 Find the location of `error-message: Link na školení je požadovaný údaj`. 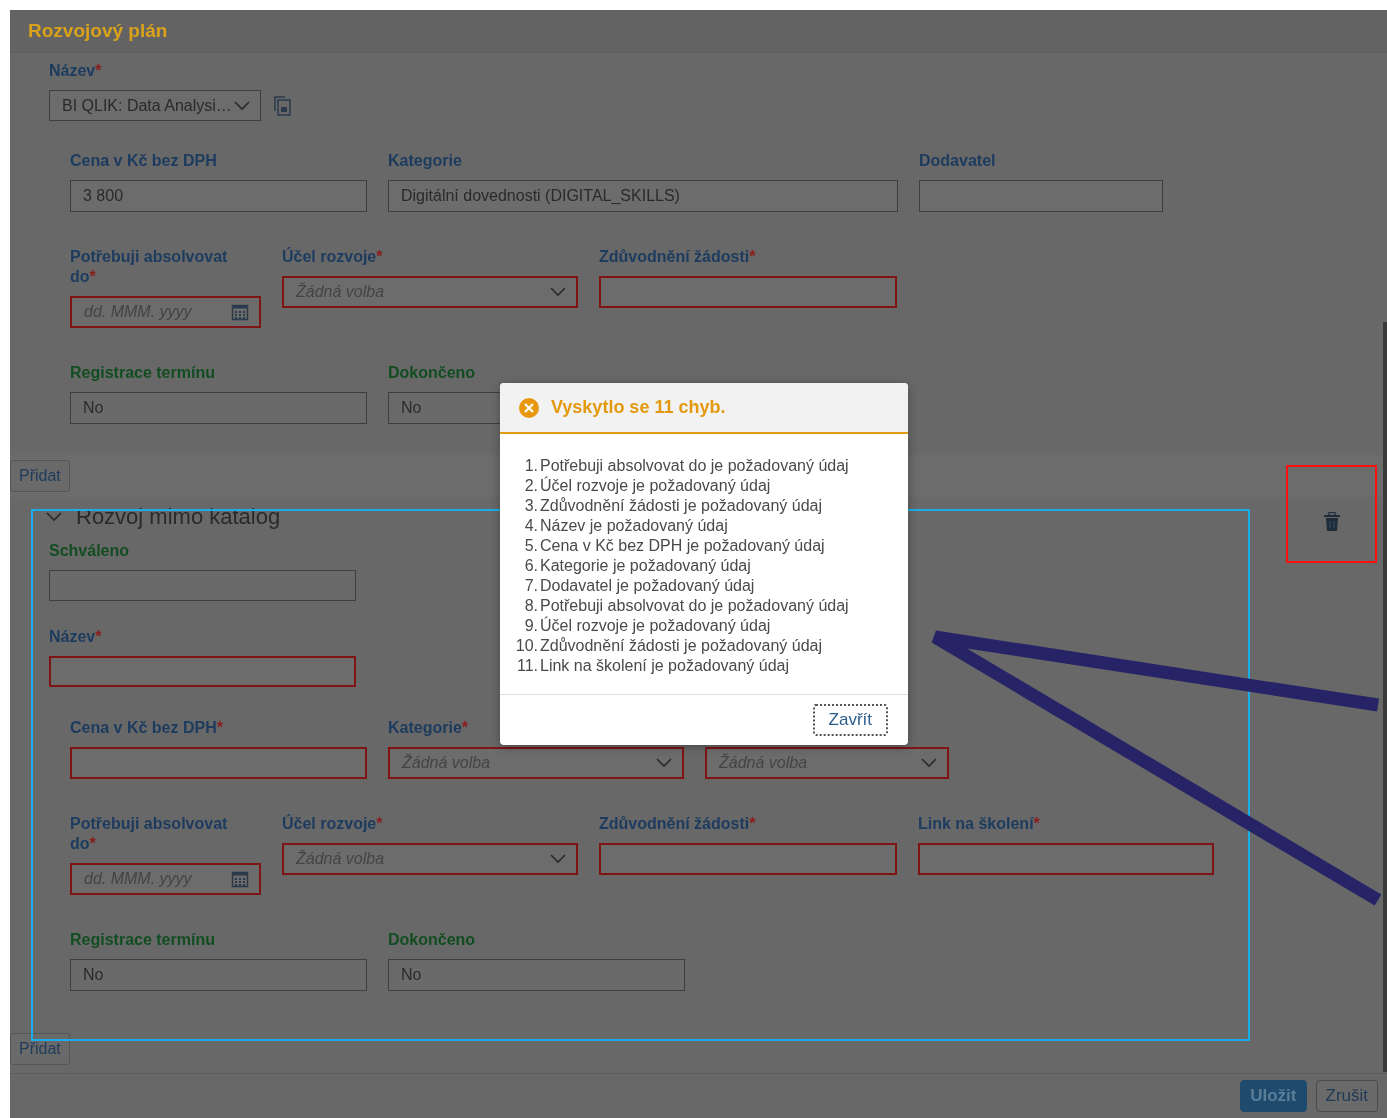

error-message: Link na školení je požadovaný údaj is located at coordinates (665, 666).